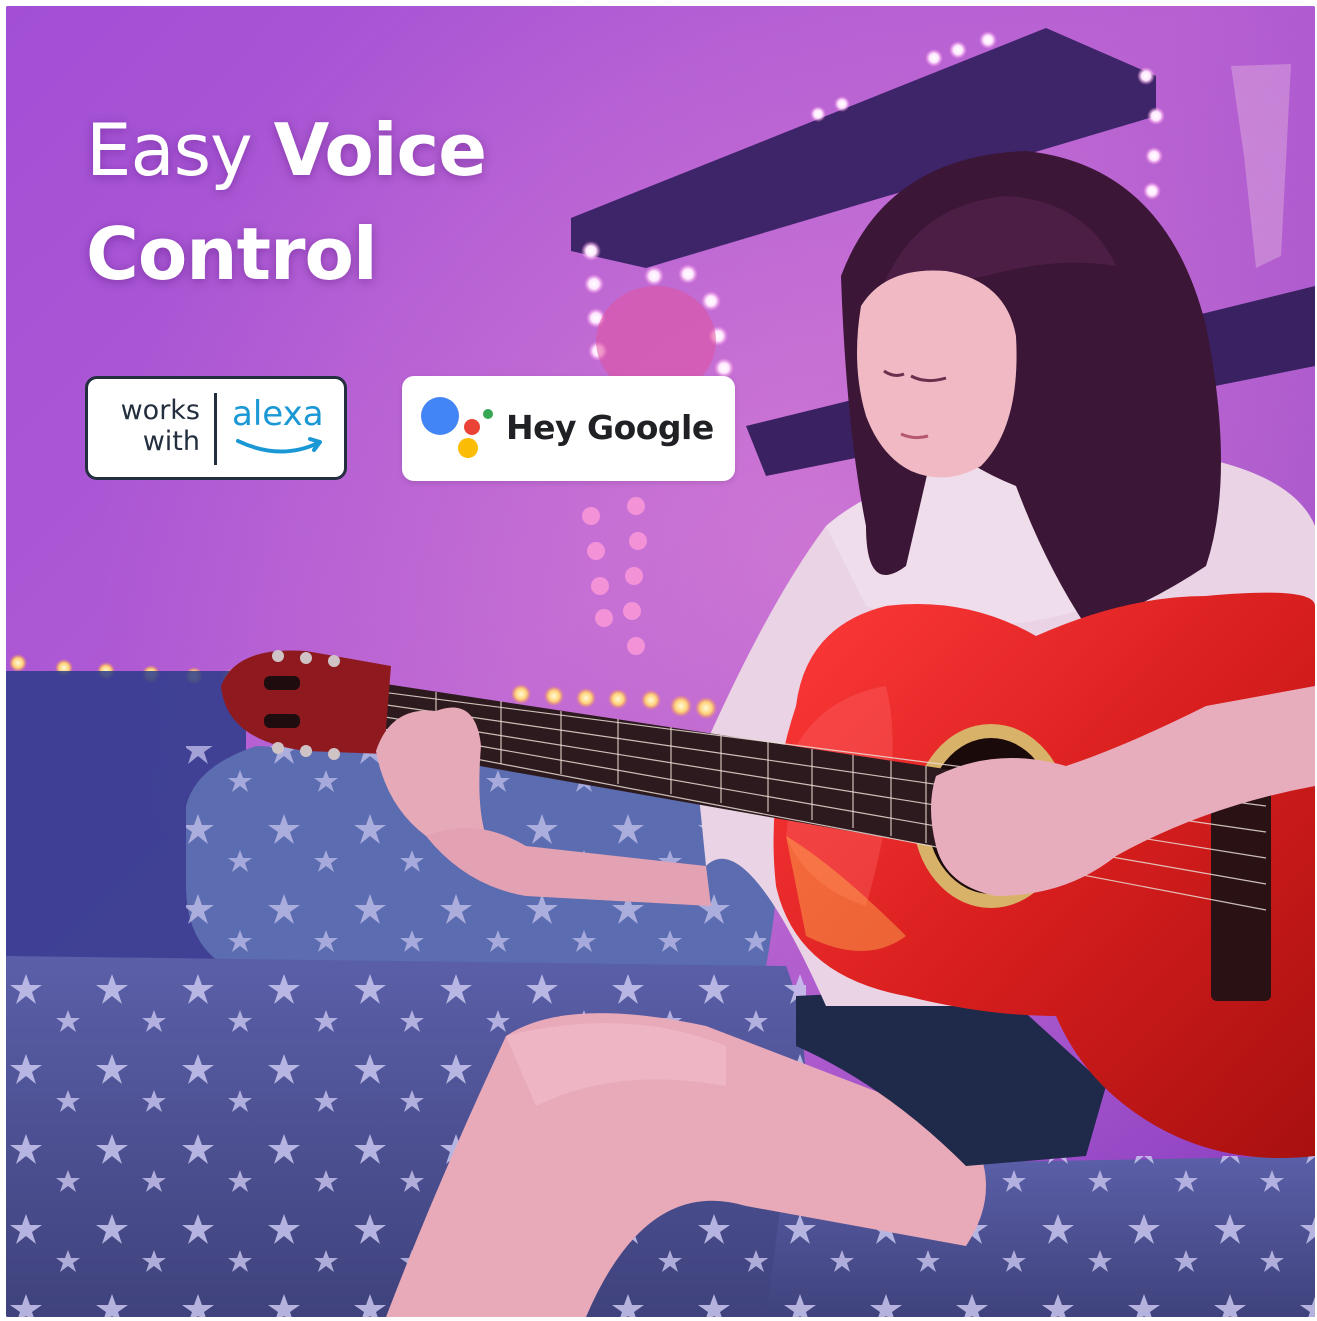 The height and width of the screenshot is (1321, 1317). I want to click on alexa-brand: alexa, so click(278, 414).